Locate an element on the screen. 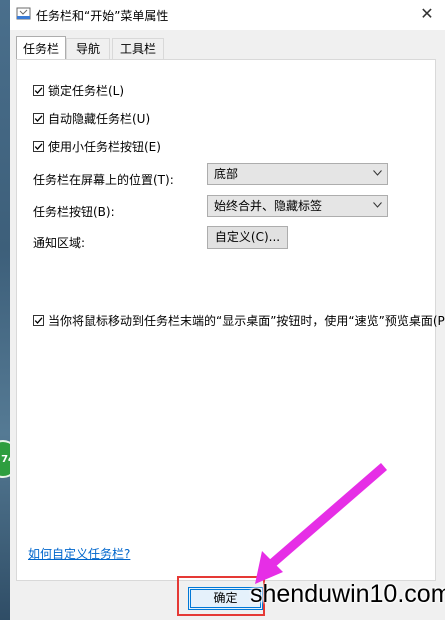  lock-taskbar-label: 锁定任务栏(L) is located at coordinates (86, 91).